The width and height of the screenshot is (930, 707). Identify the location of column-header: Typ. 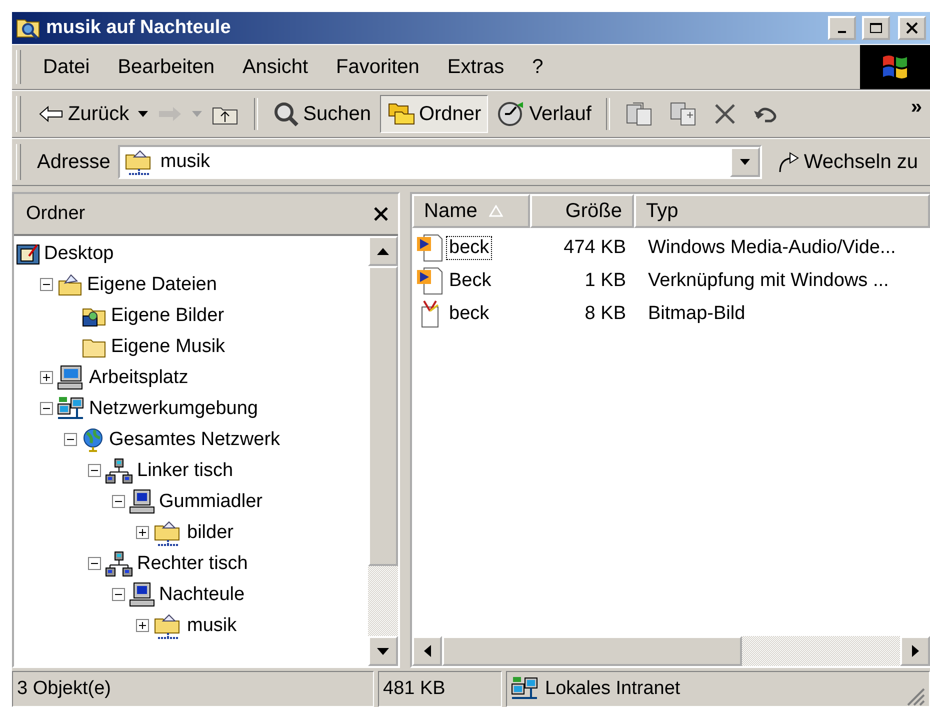
(782, 211).